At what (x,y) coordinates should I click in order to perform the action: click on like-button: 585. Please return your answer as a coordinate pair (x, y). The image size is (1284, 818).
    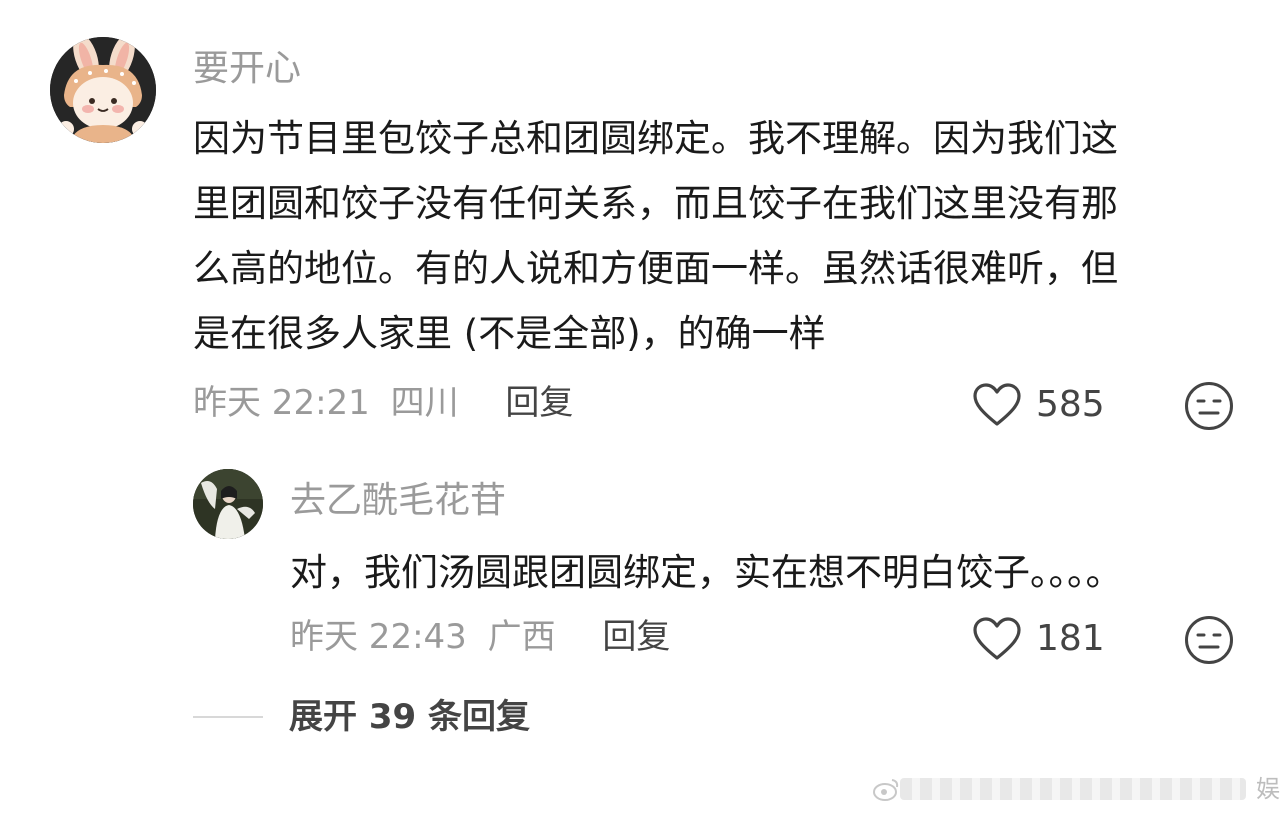
    Looking at the image, I should click on (1038, 405).